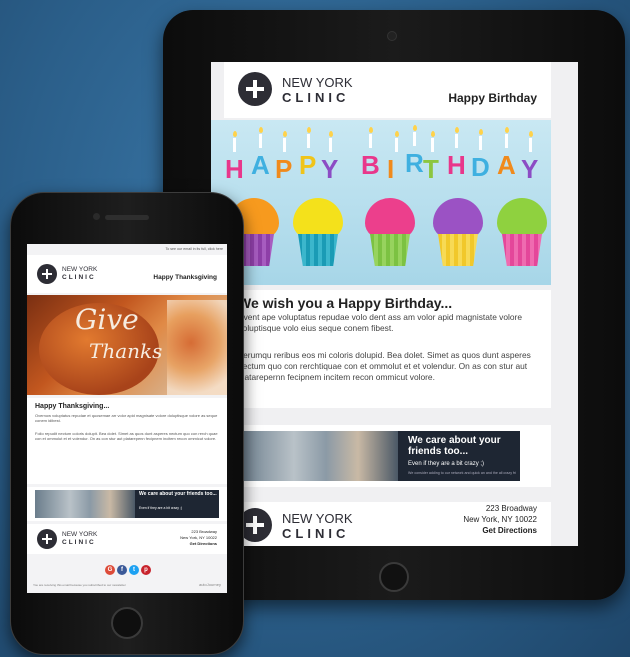 The width and height of the screenshot is (630, 657). Describe the element at coordinates (458, 233) in the screenshot. I see `cupcake-purple` at that location.